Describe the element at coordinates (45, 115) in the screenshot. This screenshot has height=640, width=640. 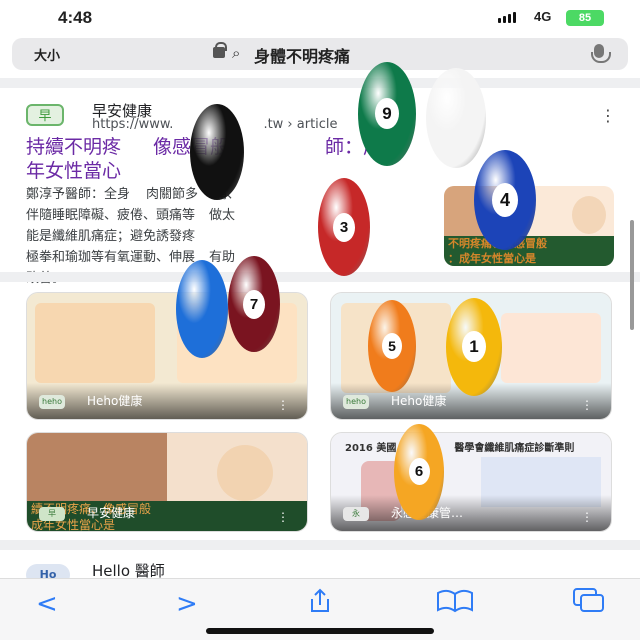
I see `site-favicon: 早` at that location.